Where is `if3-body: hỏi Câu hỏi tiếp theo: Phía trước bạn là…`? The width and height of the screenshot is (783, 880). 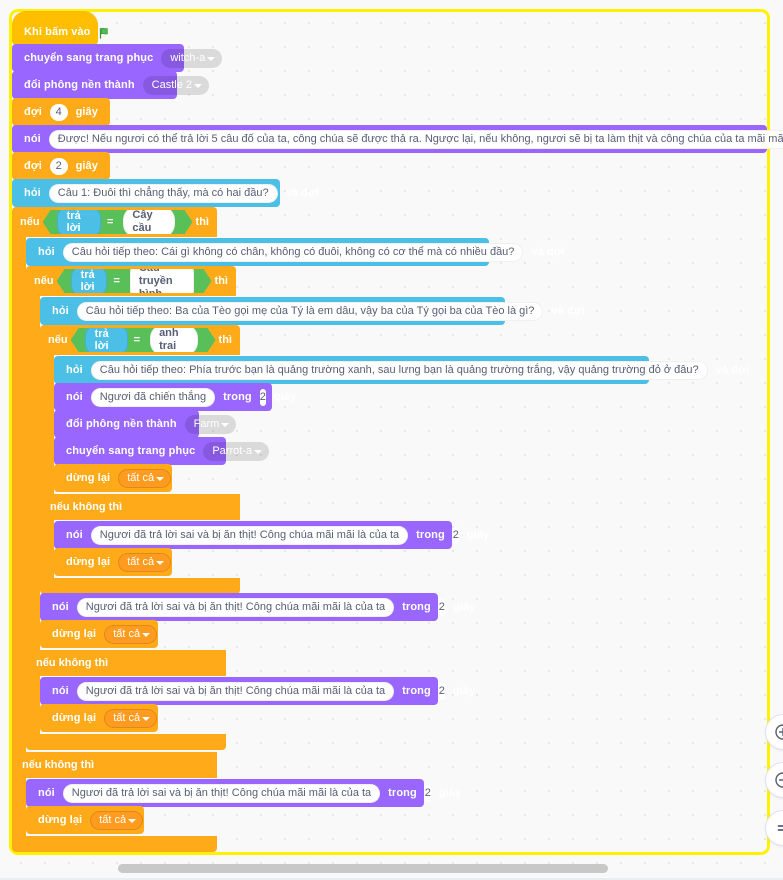
if3-body: hỏi Câu hỏi tiếp theo: Phía trước bạn là… is located at coordinates (403, 424).